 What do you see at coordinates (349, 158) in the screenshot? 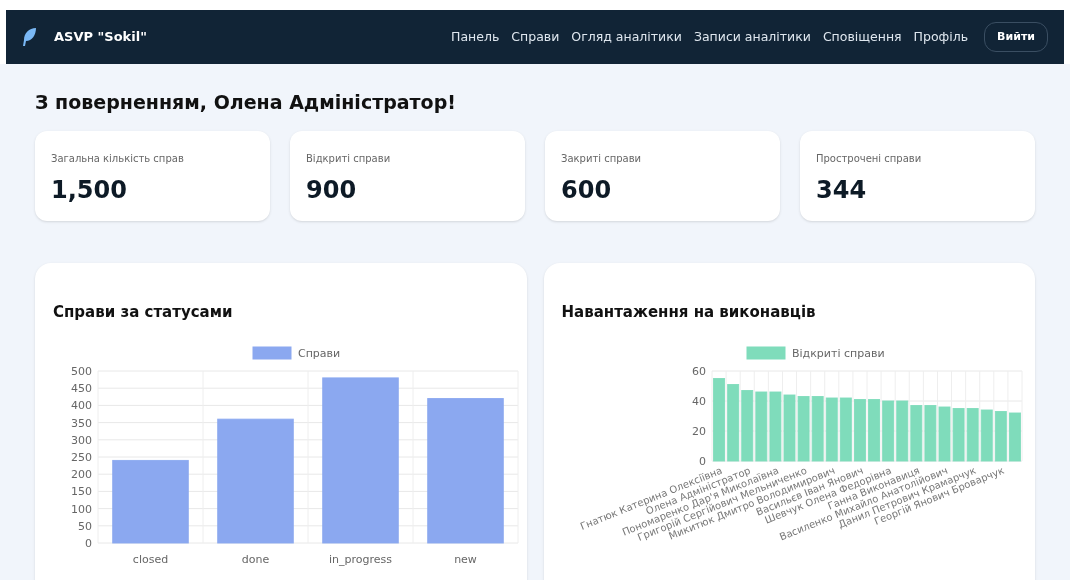
I see `stat-label: Відкриті справи` at bounding box center [349, 158].